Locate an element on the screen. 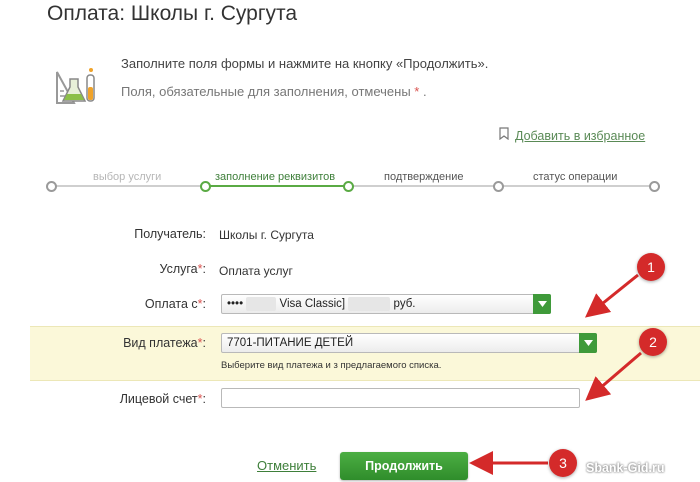 The width and height of the screenshot is (700, 482). annotation-badge-1: 1 is located at coordinates (651, 267).